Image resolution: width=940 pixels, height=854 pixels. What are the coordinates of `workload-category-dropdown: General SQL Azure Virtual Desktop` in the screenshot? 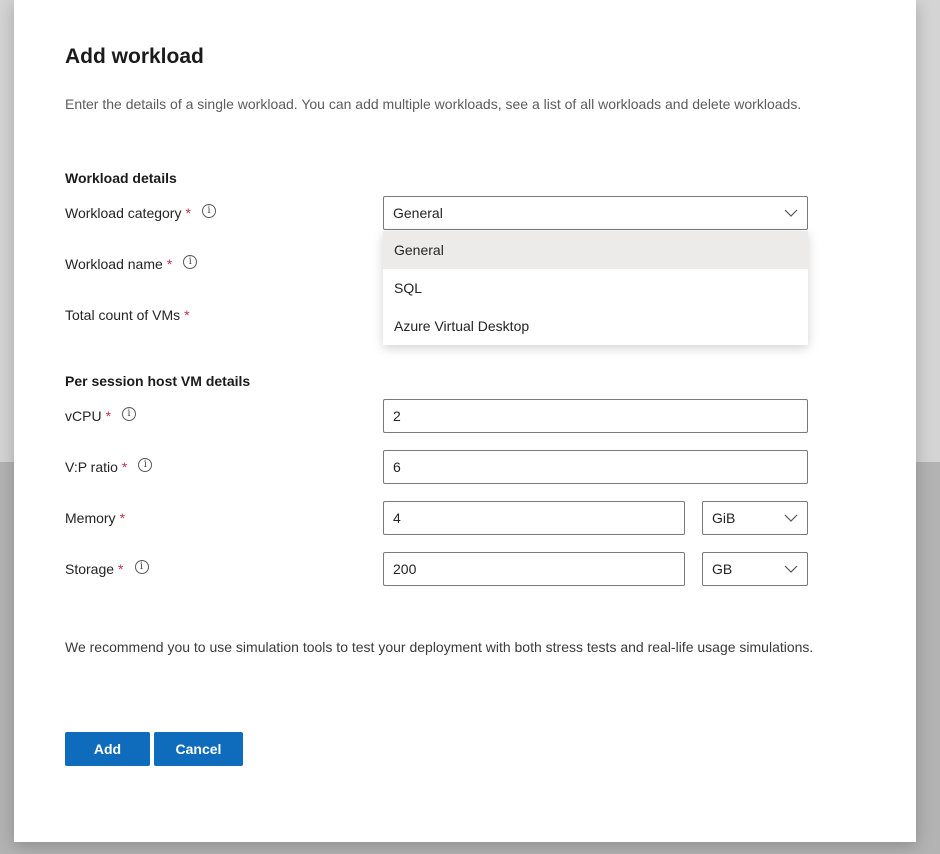 It's located at (595, 288).